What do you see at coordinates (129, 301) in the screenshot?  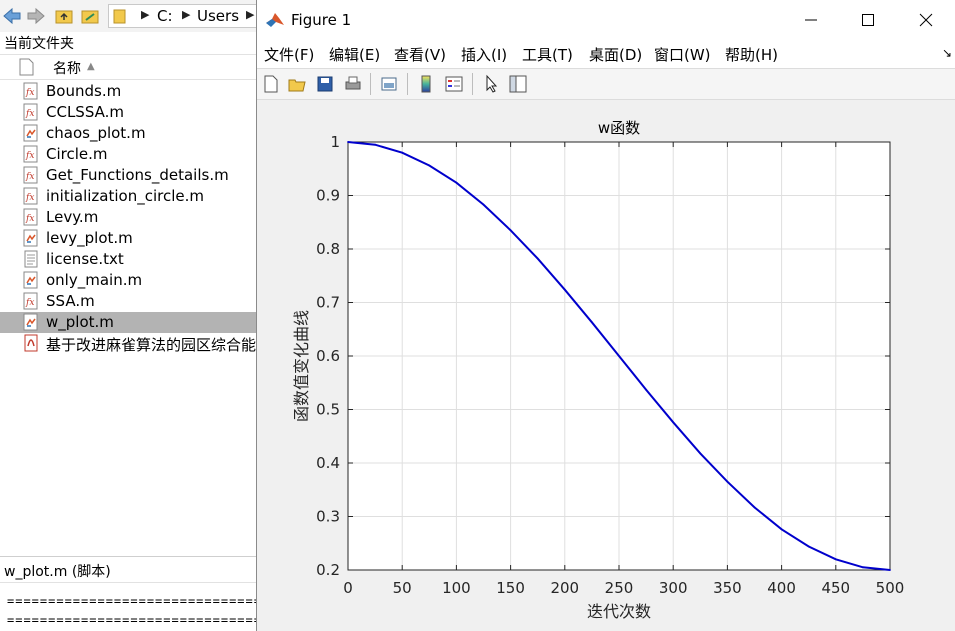 I see `file-list-item: fx SSA.m` at bounding box center [129, 301].